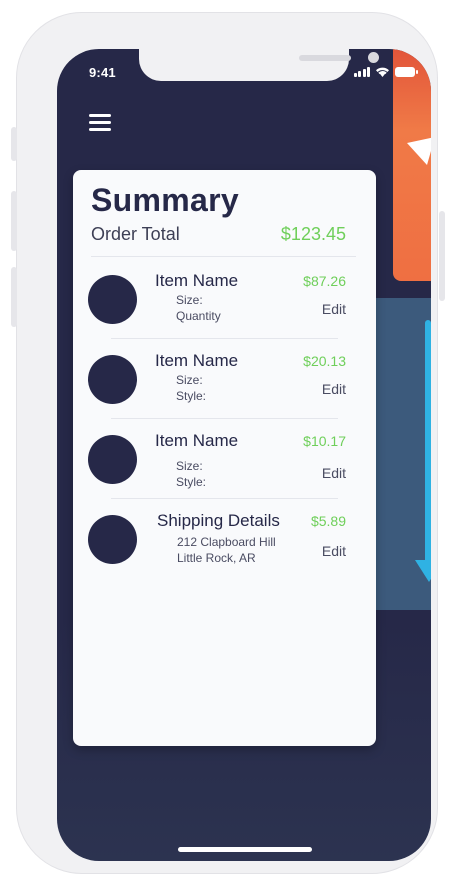 The image size is (454, 886). I want to click on summary-title: Summary, so click(165, 200).